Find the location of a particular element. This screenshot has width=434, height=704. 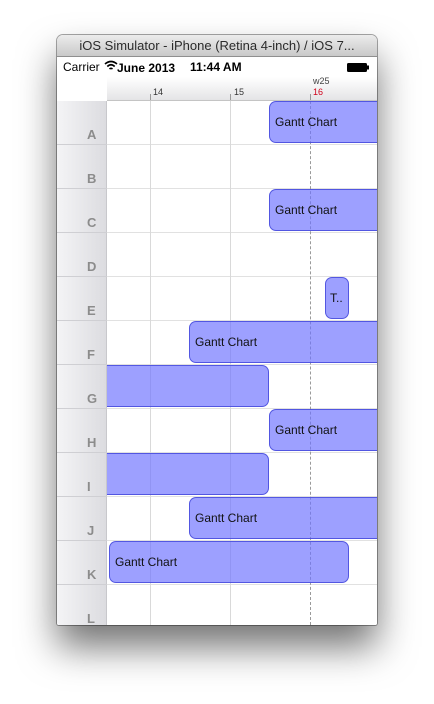

tick-label-15: 15 is located at coordinates (239, 92).